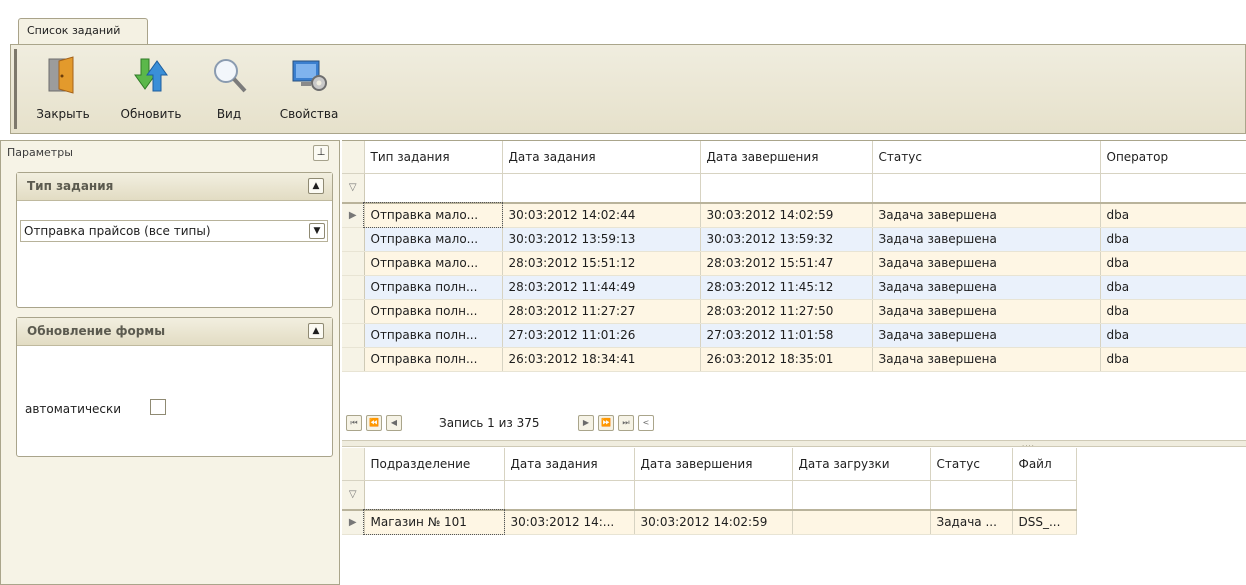  Describe the element at coordinates (63, 91) in the screenshot. I see `close-button: Закрыть` at that location.